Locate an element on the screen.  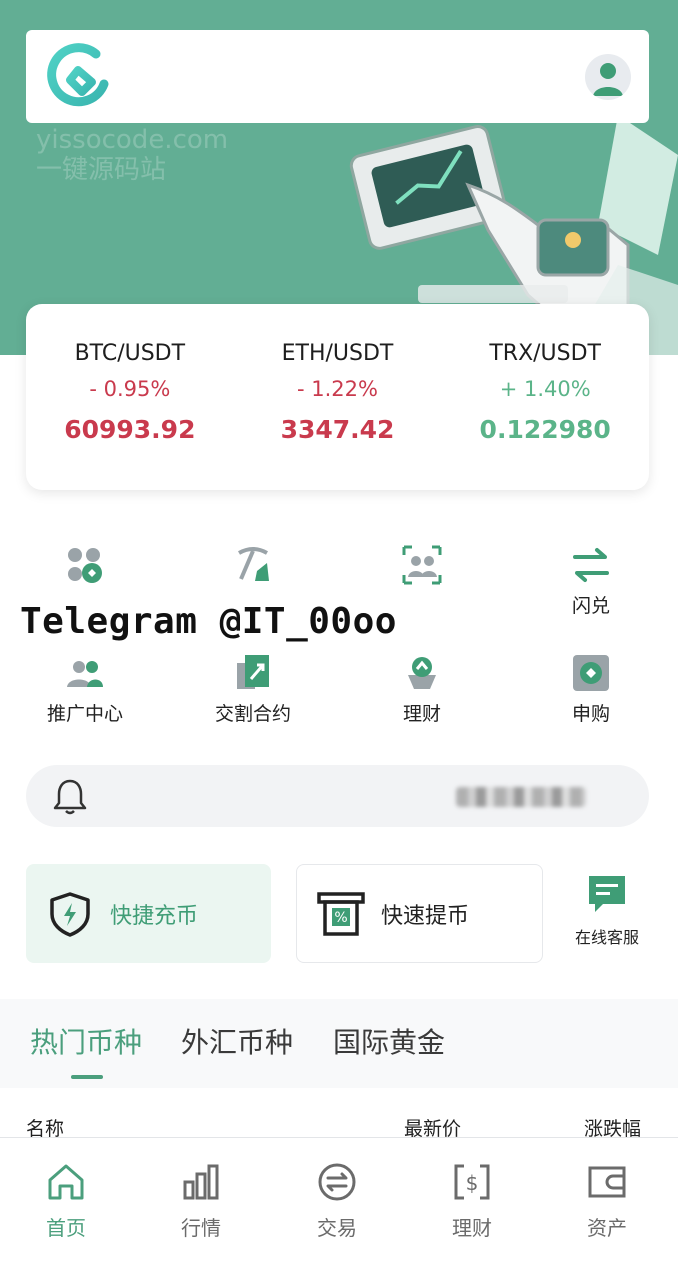
nav-market: 行情 is located at coordinates (201, 1201).